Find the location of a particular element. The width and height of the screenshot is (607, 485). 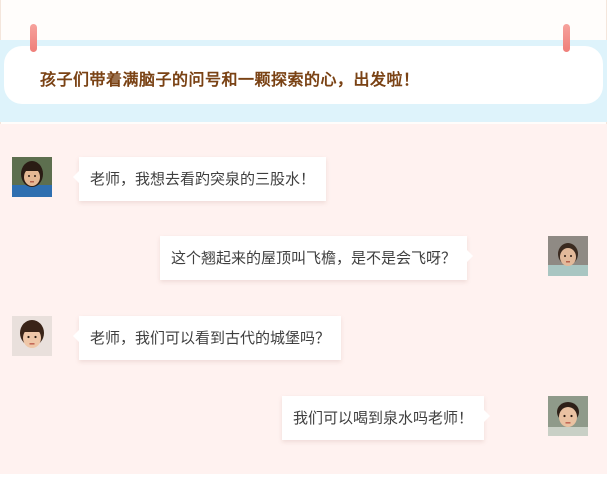

right-pin-decoration is located at coordinates (566, 38).